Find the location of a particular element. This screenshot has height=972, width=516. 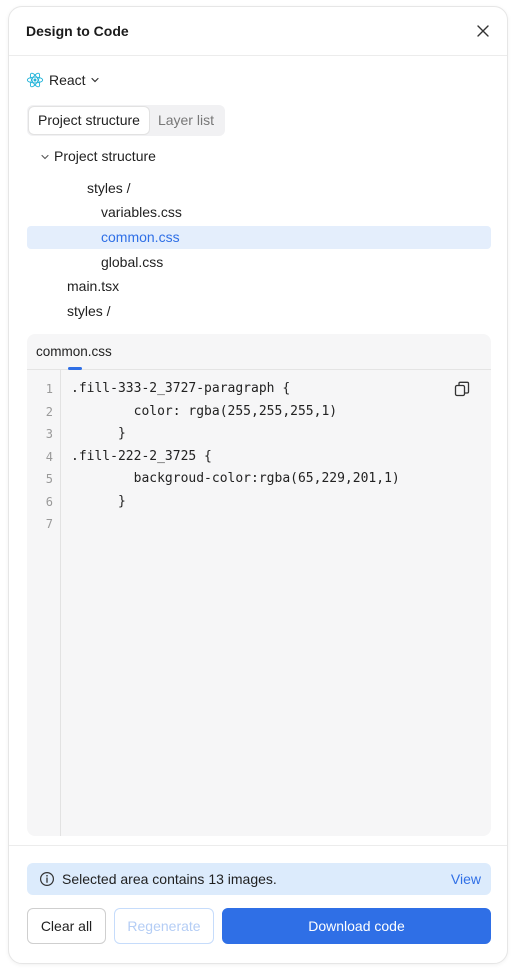

footer-divider is located at coordinates (258, 845).